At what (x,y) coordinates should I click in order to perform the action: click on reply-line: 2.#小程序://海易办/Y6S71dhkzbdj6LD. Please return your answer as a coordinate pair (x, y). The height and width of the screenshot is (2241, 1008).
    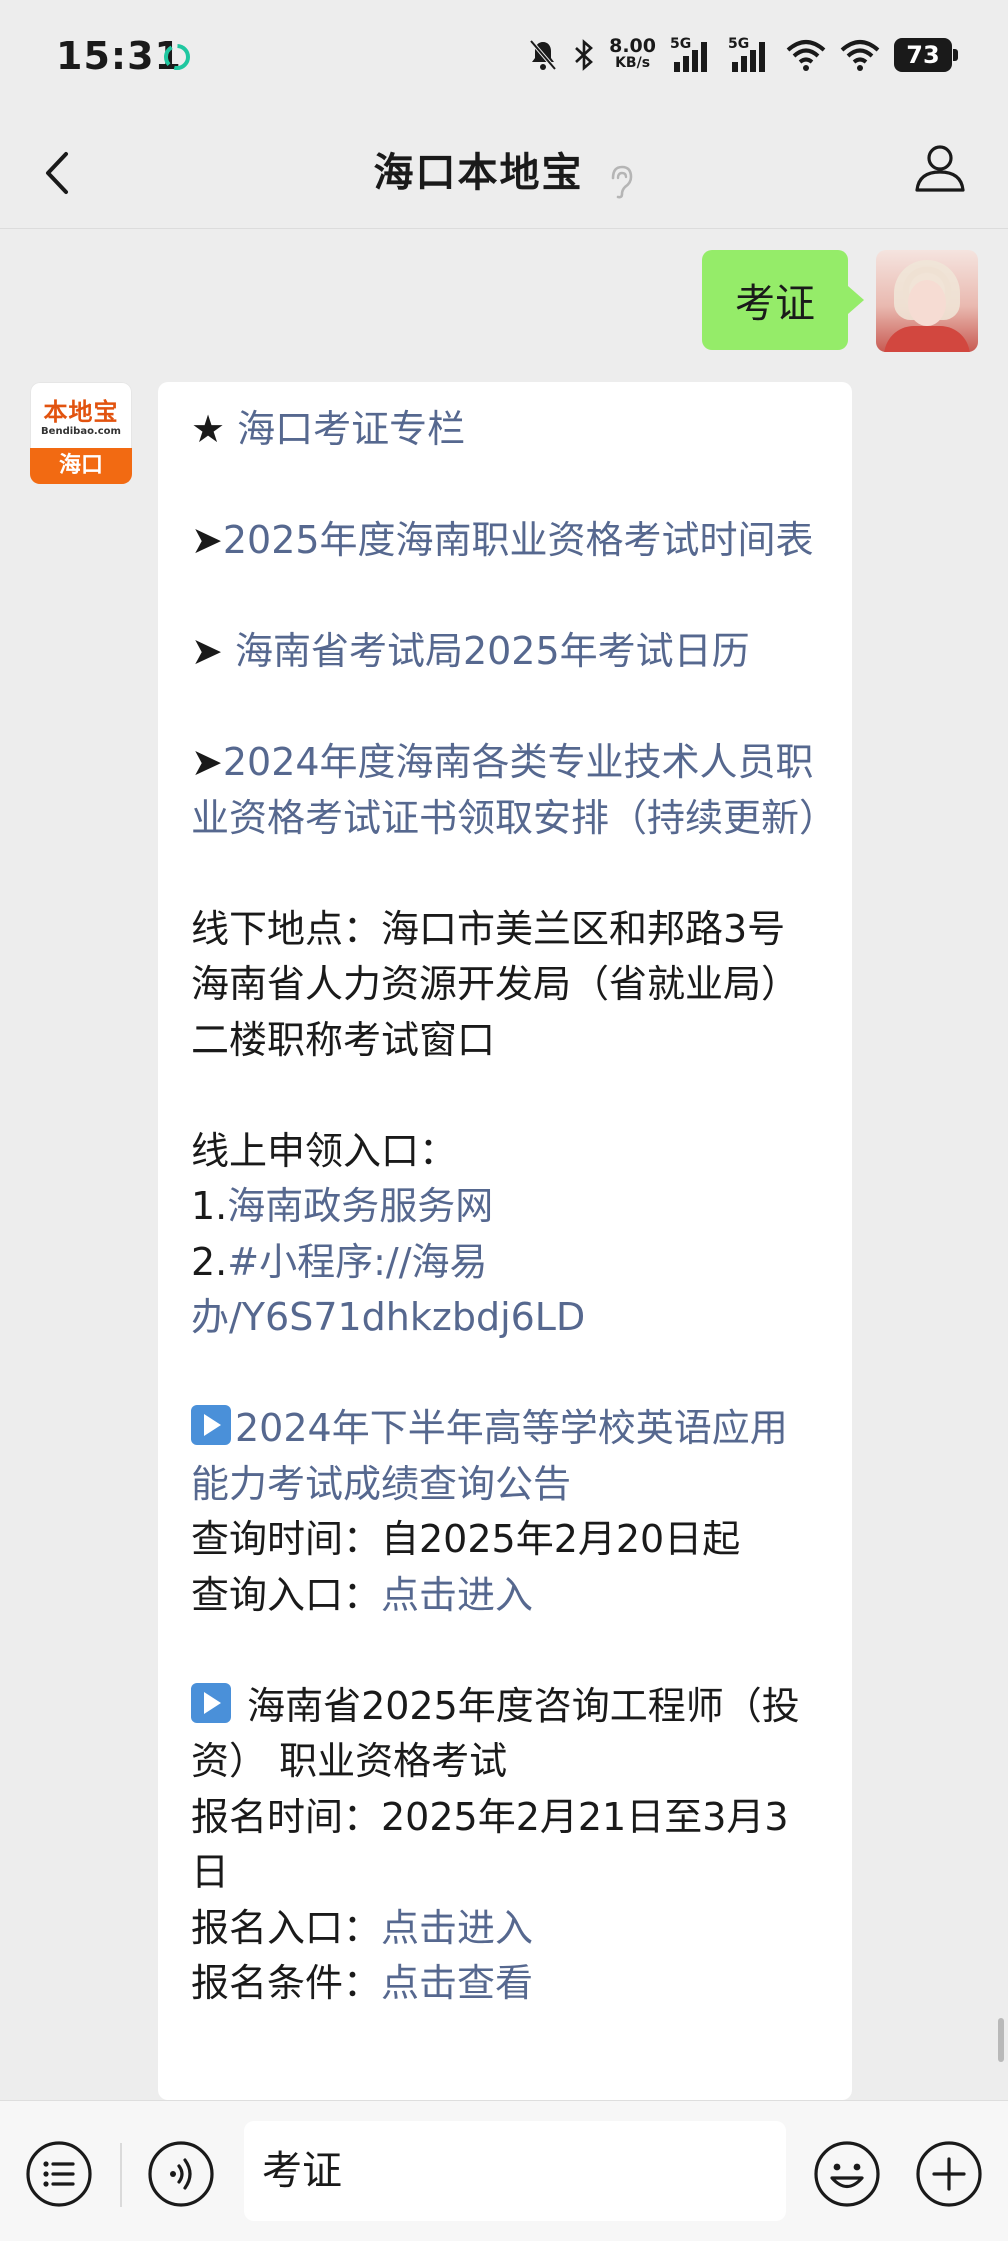
    Looking at the image, I should click on (388, 1289).